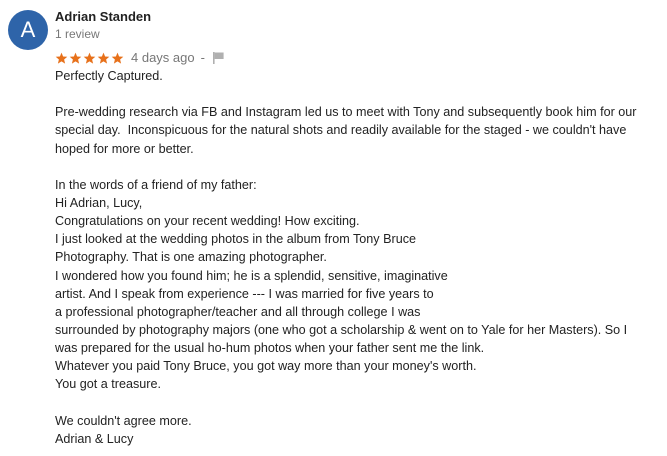  What do you see at coordinates (94, 438) in the screenshot?
I see `review-text-line: Adrian & Lucy` at bounding box center [94, 438].